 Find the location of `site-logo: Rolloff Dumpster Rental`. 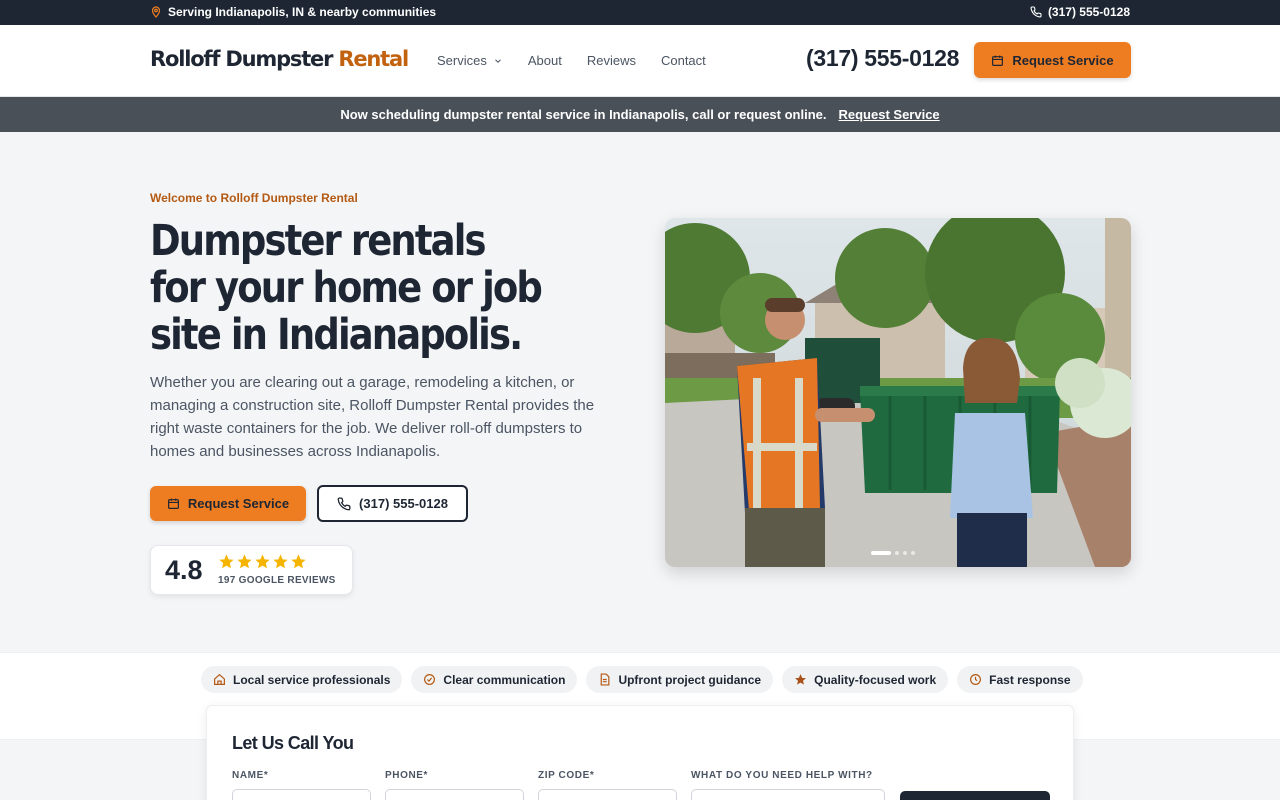

site-logo: Rolloff Dumpster Rental is located at coordinates (279, 59).